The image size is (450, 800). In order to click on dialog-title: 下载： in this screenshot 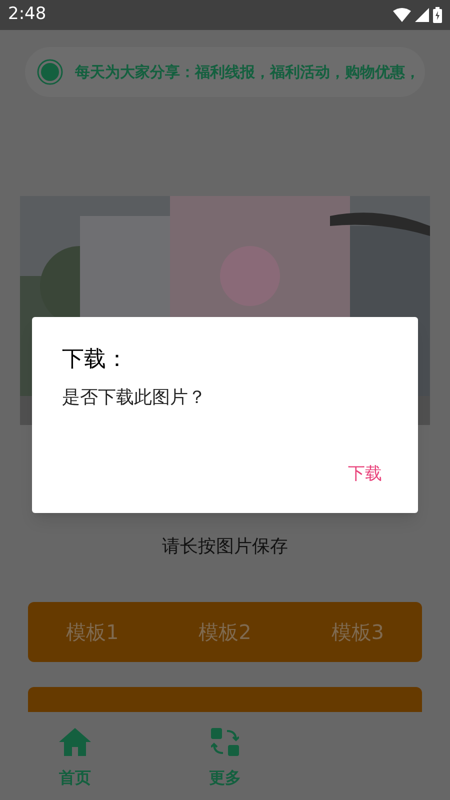, I will do `click(95, 360)`.